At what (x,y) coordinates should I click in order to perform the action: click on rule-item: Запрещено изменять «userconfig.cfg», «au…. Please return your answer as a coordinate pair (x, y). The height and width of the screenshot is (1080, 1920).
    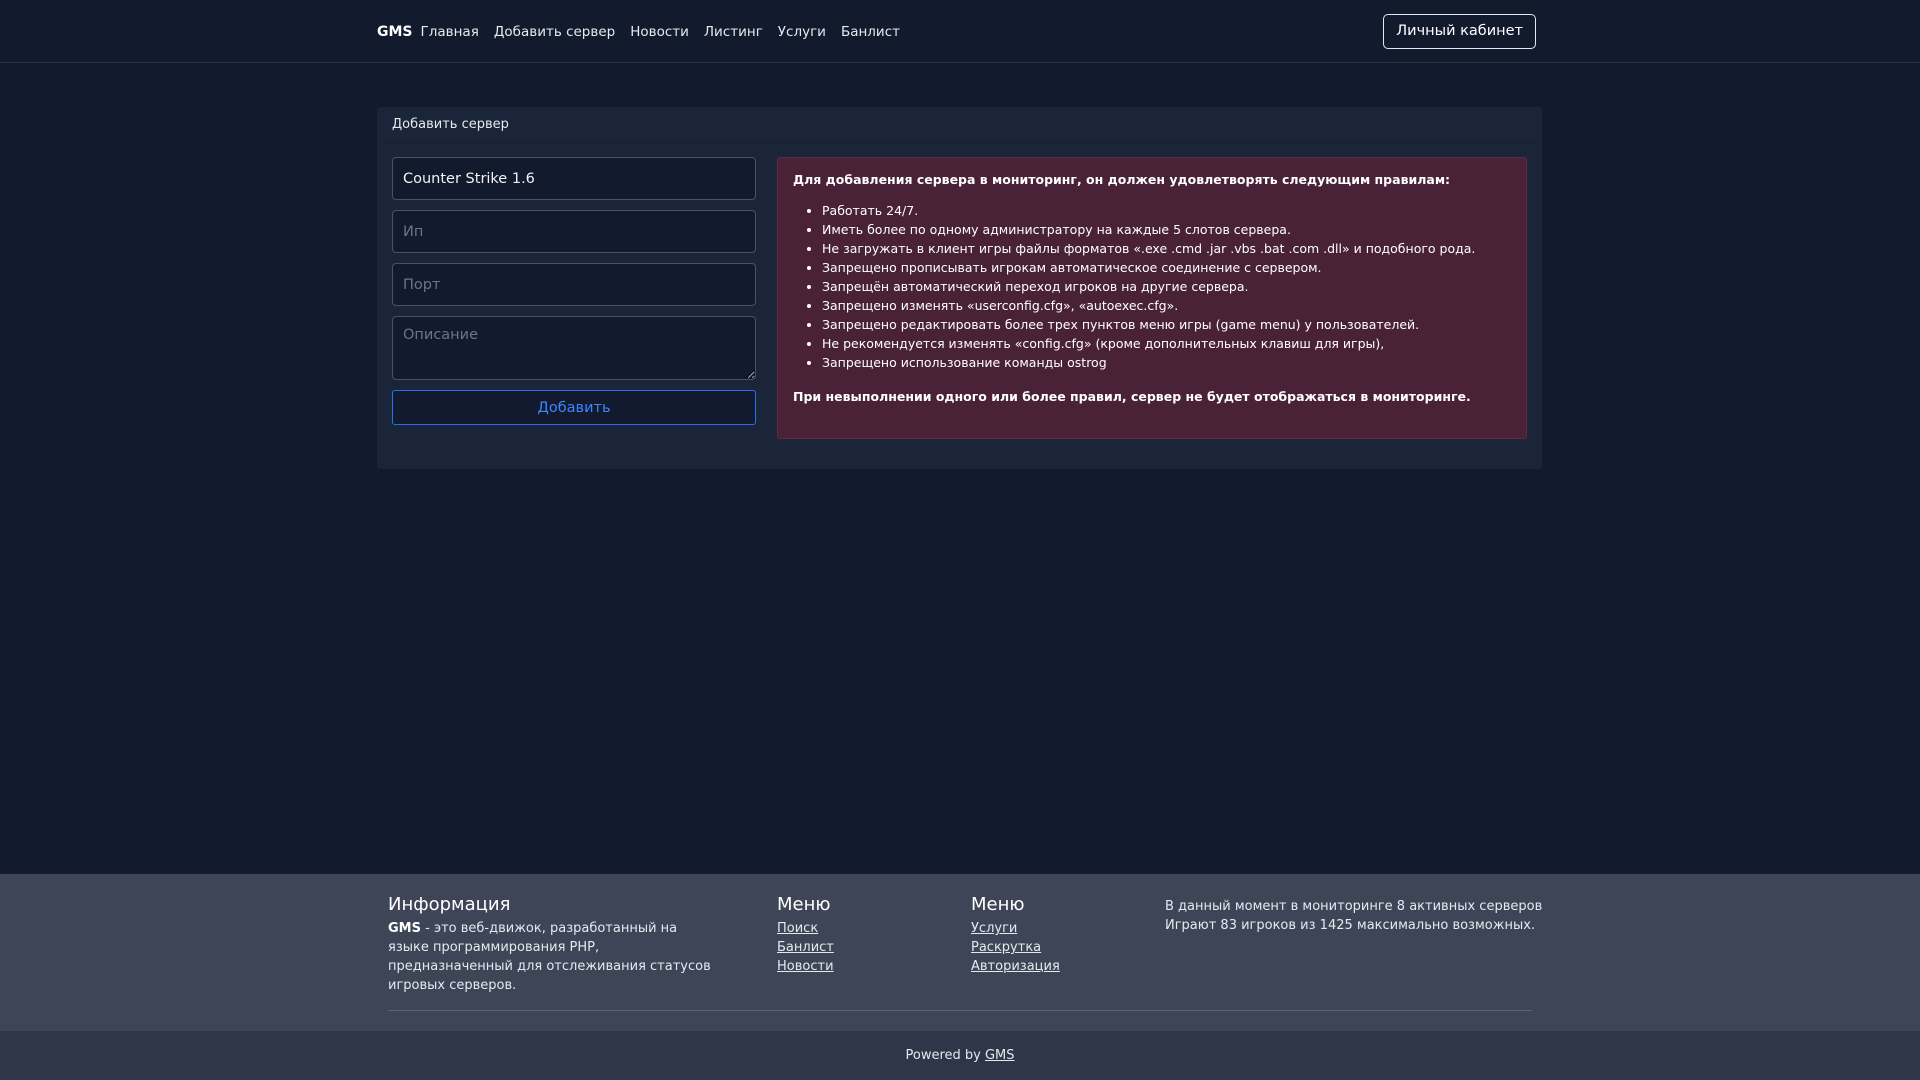
    Looking at the image, I should click on (1166, 305).